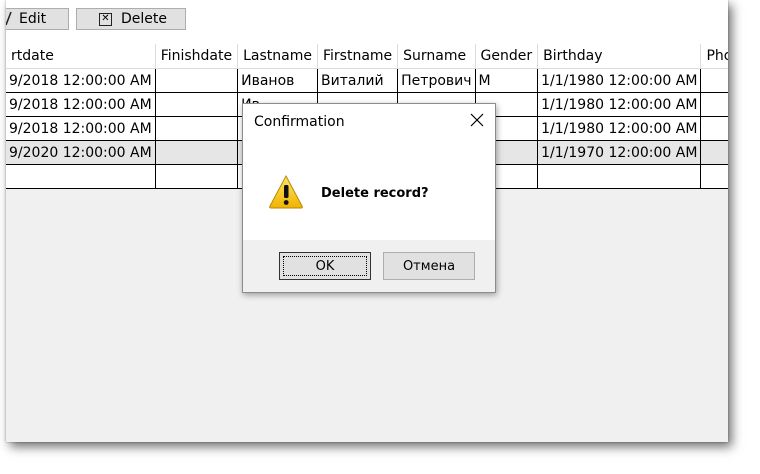  I want to click on cell-firstname: Виталий, so click(358, 80).